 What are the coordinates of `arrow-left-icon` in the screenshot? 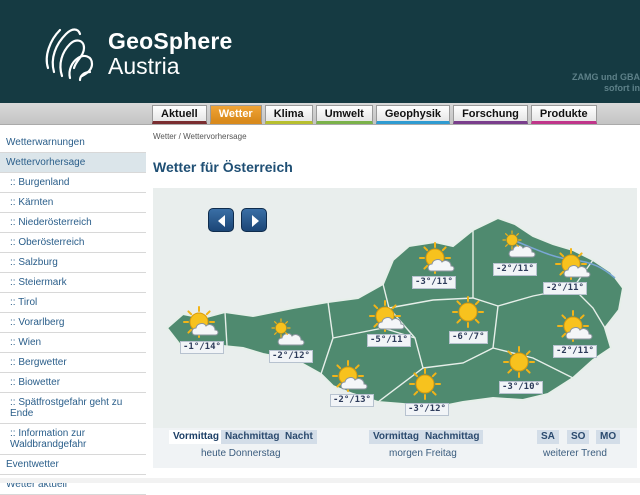 It's located at (221, 221).